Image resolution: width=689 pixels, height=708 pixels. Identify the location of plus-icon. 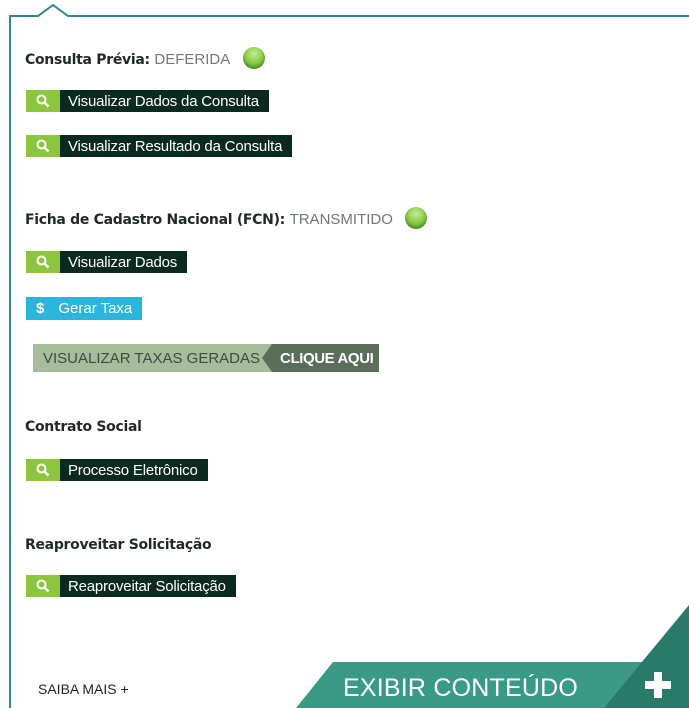
(658, 685).